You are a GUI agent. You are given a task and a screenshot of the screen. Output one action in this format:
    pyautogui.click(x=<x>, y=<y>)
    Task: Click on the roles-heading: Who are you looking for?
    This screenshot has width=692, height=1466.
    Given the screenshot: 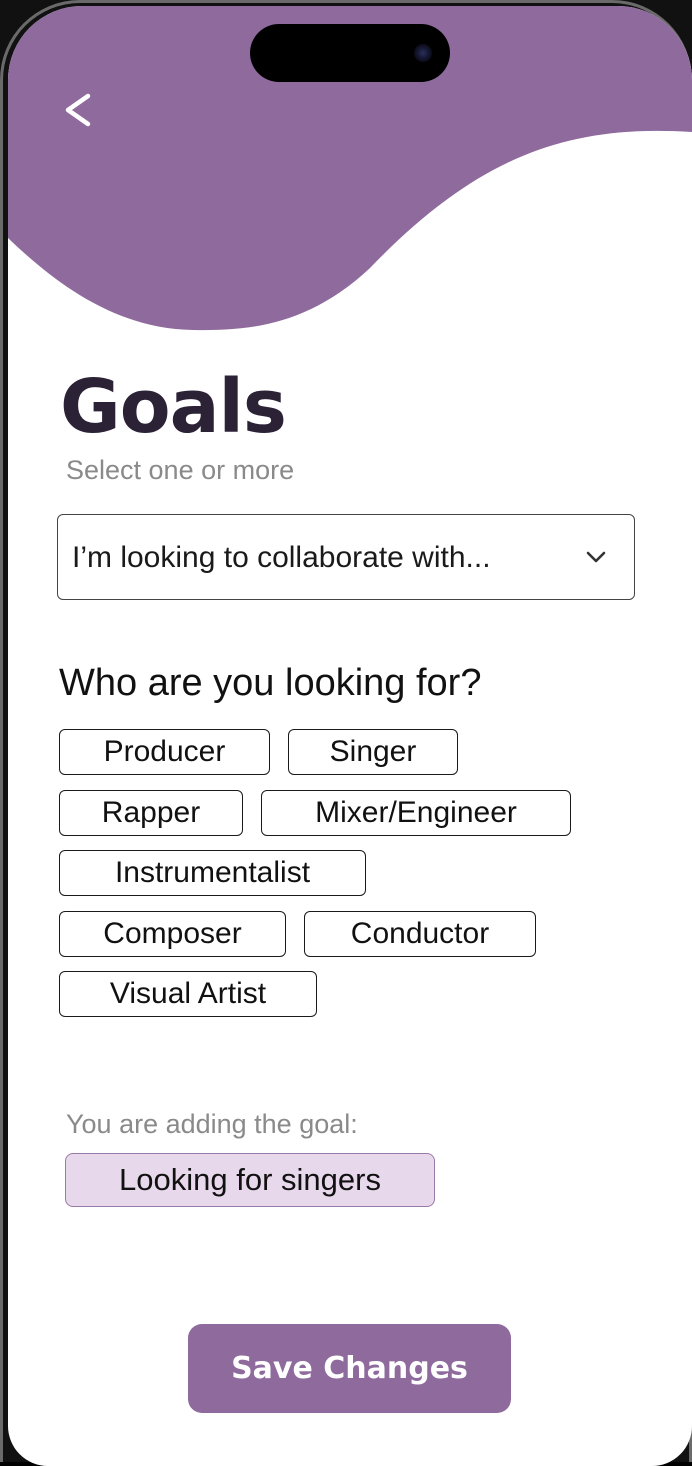 What is the action you would take?
    pyautogui.click(x=270, y=683)
    